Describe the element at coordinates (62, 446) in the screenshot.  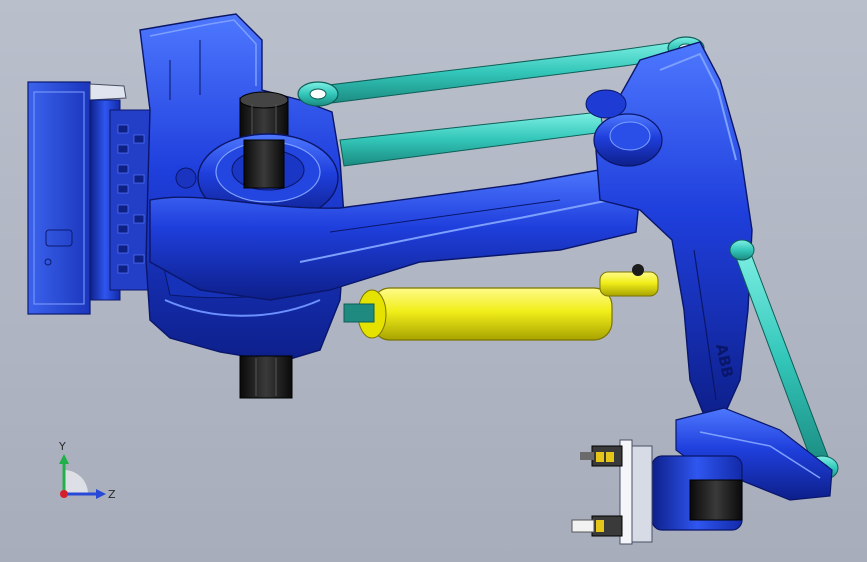
I see `y-axis-label: Y` at that location.